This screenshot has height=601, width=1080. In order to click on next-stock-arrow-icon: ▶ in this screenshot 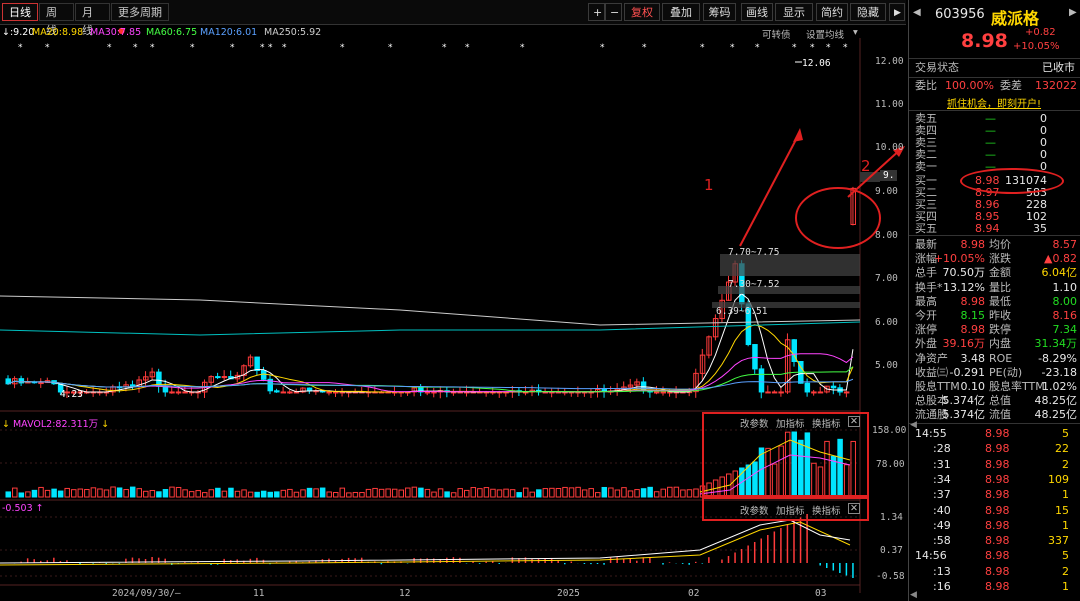, I will do `click(1073, 12)`.